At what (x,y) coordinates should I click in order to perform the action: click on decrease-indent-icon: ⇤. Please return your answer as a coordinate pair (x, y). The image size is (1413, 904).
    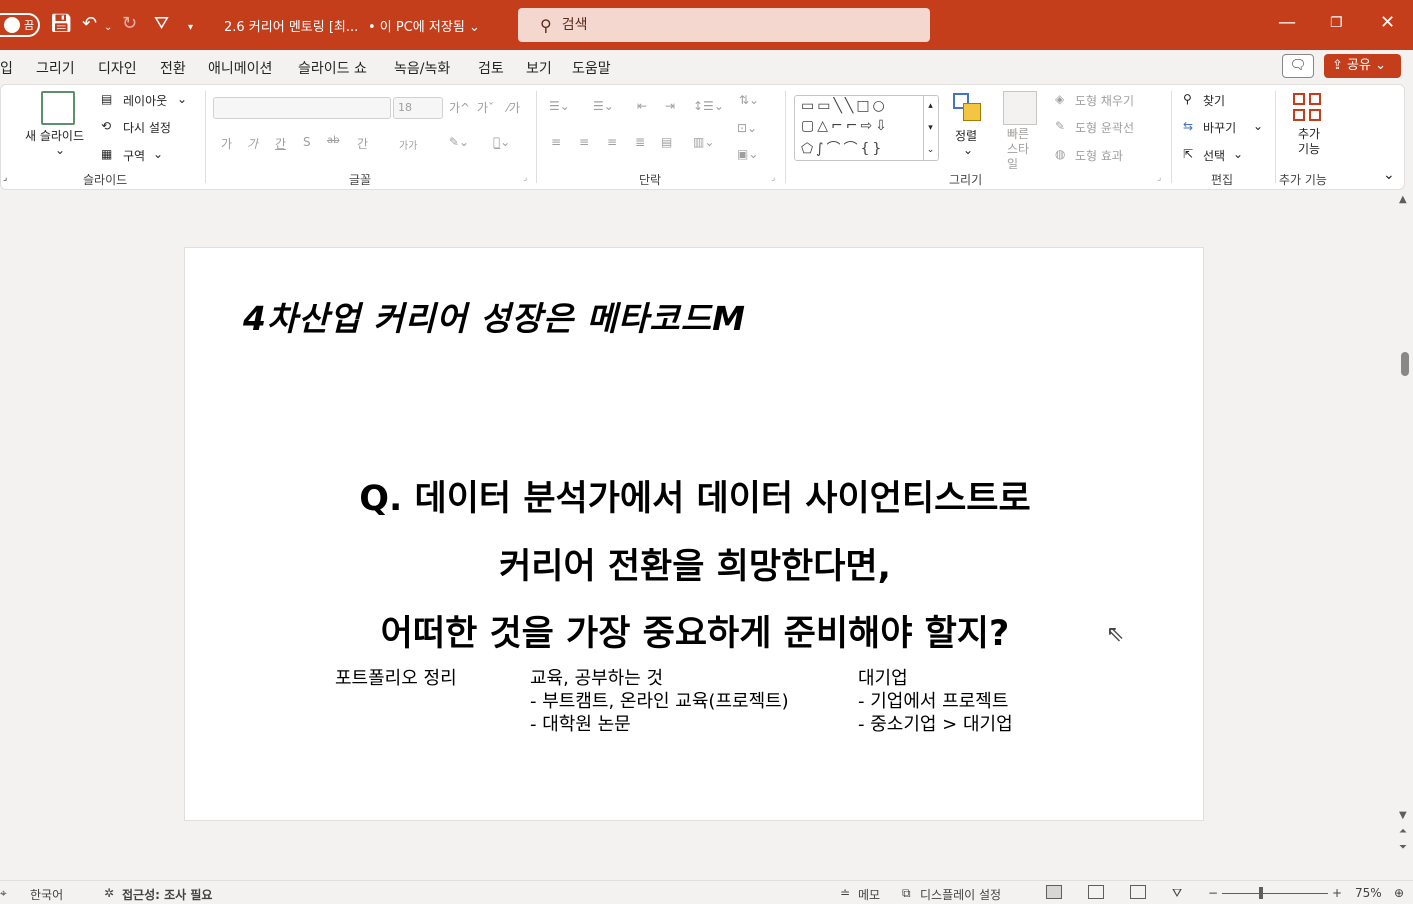
    Looking at the image, I should click on (642, 106).